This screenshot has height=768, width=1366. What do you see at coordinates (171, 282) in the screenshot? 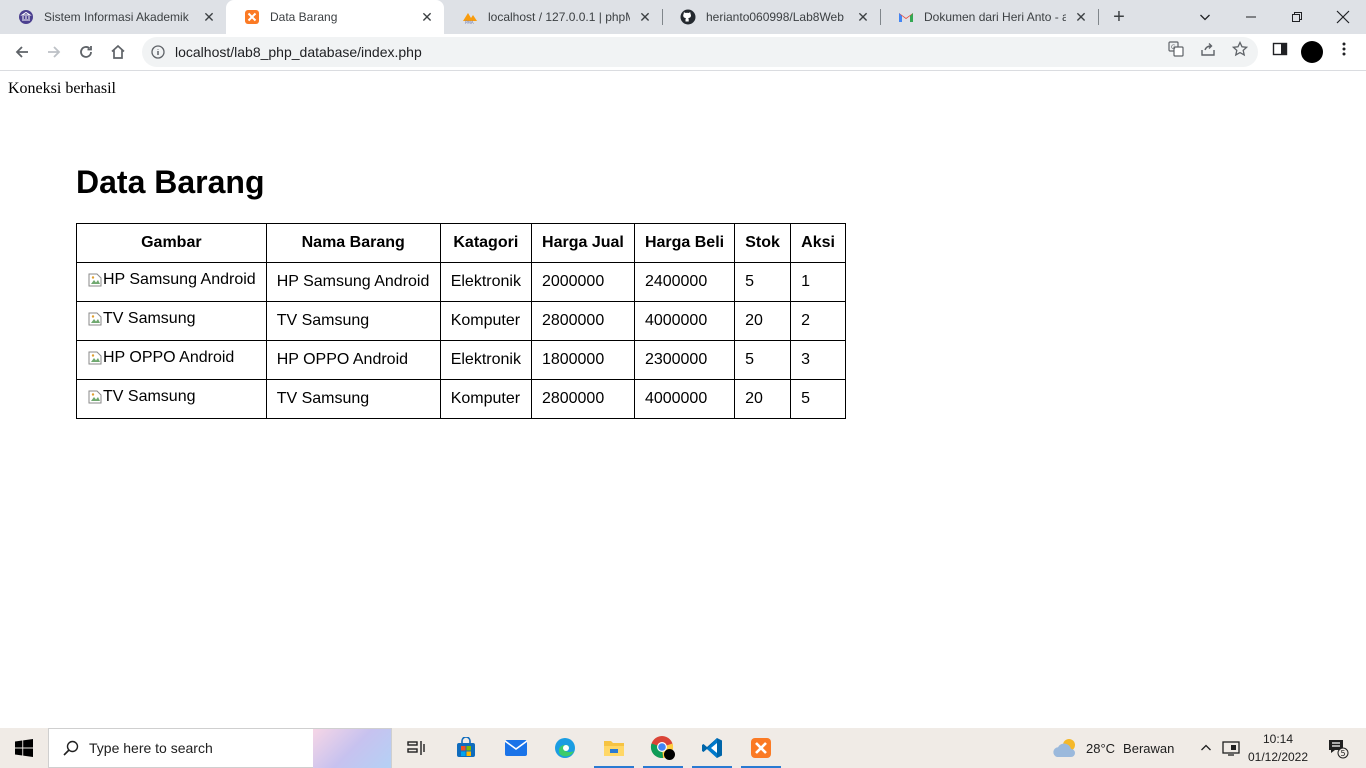
I see `cell-gambar: HP Samsung Android` at bounding box center [171, 282].